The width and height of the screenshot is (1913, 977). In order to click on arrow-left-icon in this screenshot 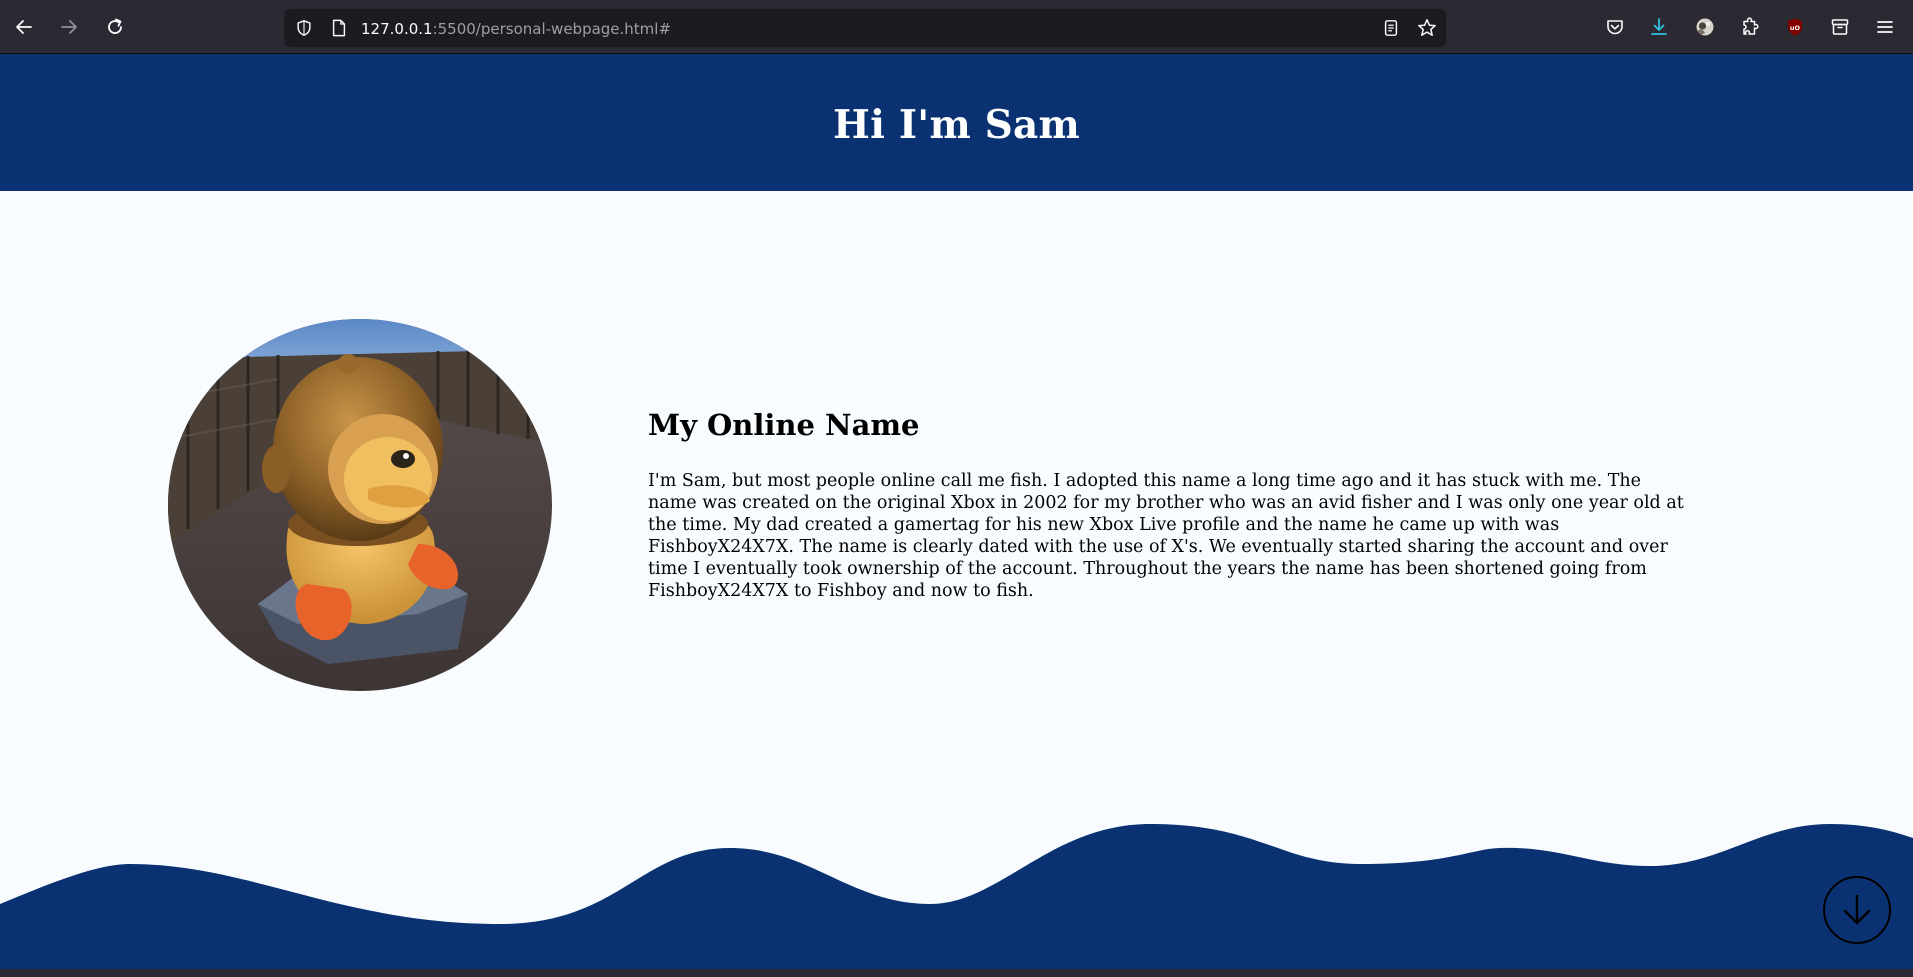, I will do `click(24, 27)`.